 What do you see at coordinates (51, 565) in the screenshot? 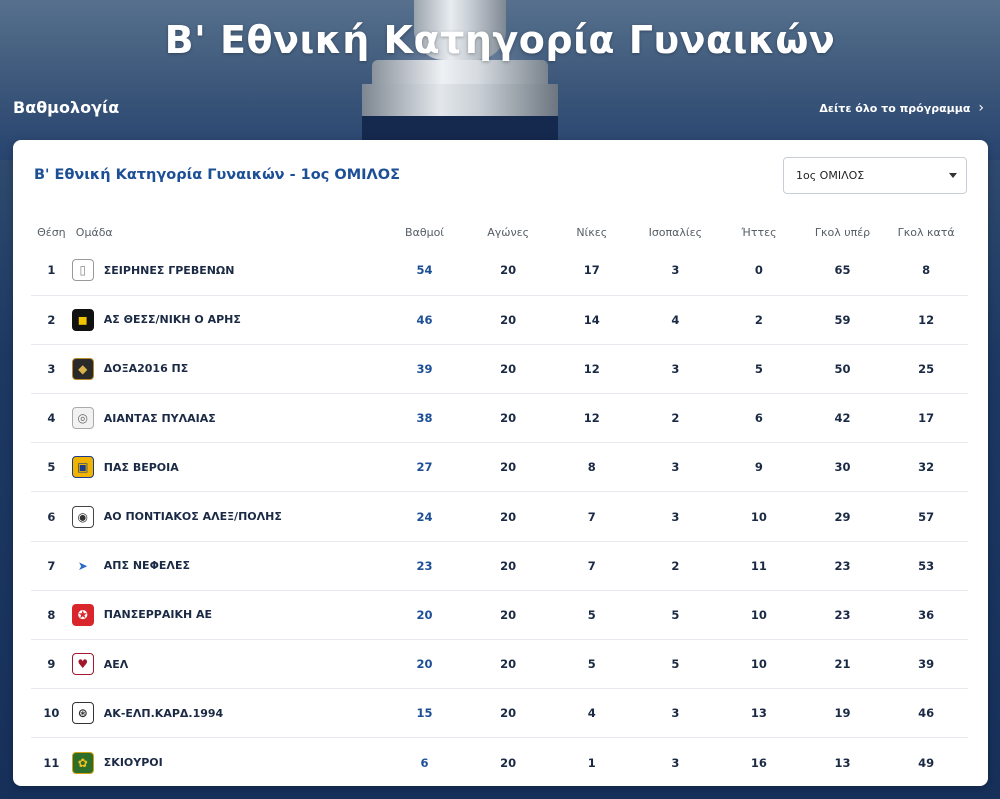
I see `position-cell: 7` at bounding box center [51, 565].